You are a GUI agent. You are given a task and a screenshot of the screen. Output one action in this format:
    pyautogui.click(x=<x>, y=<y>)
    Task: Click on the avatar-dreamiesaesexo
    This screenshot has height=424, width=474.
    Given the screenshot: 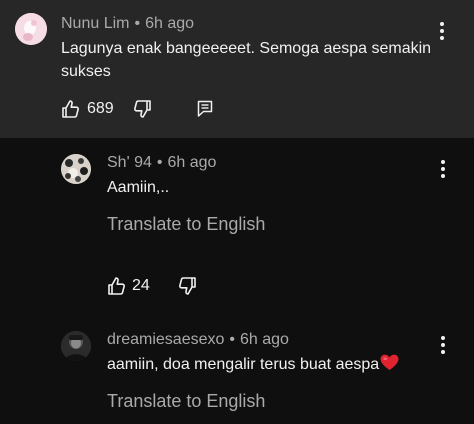 What is the action you would take?
    pyautogui.click(x=76, y=346)
    